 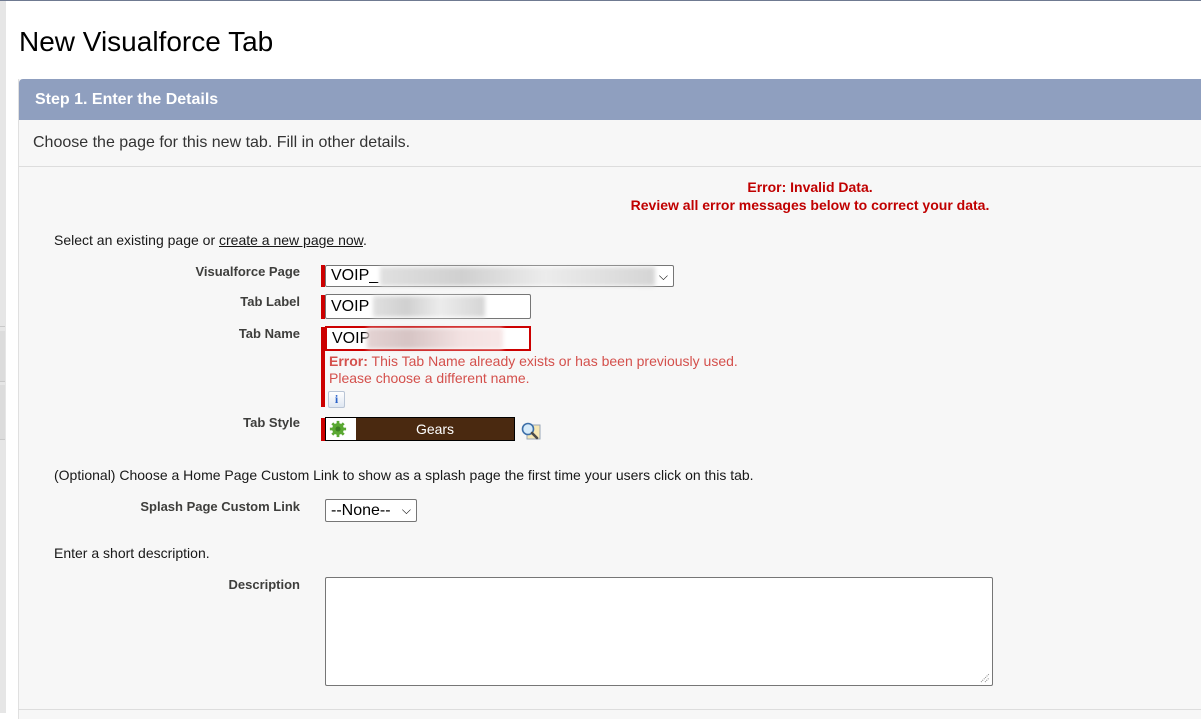 I want to click on panel-bottom-border, so click(x=609, y=709).